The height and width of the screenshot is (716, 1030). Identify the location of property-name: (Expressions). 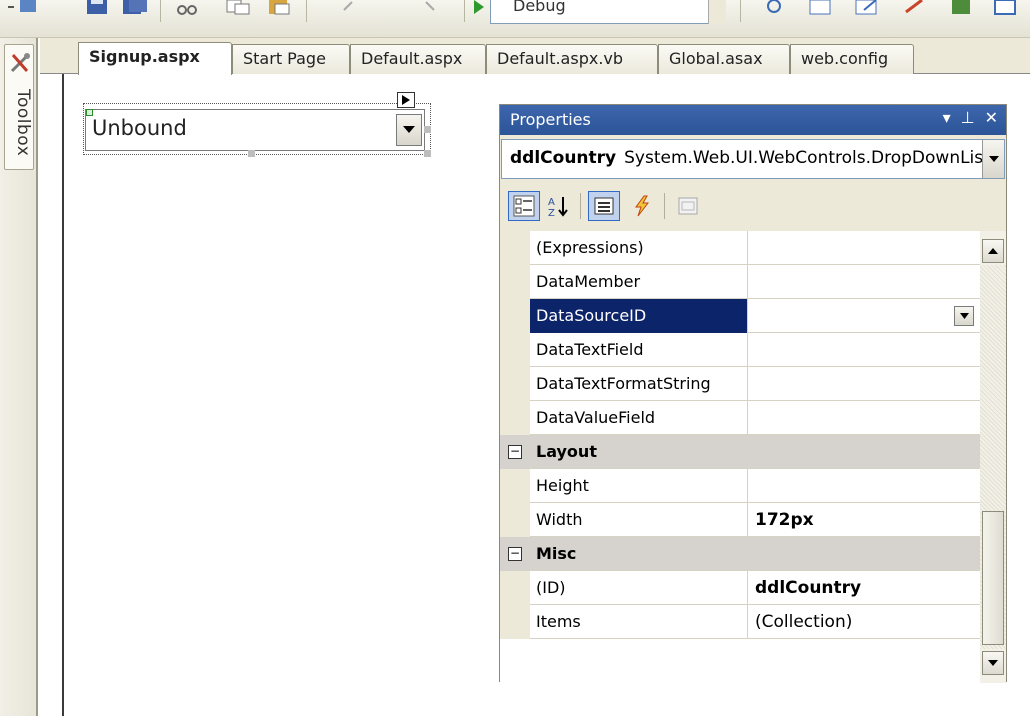
(639, 248).